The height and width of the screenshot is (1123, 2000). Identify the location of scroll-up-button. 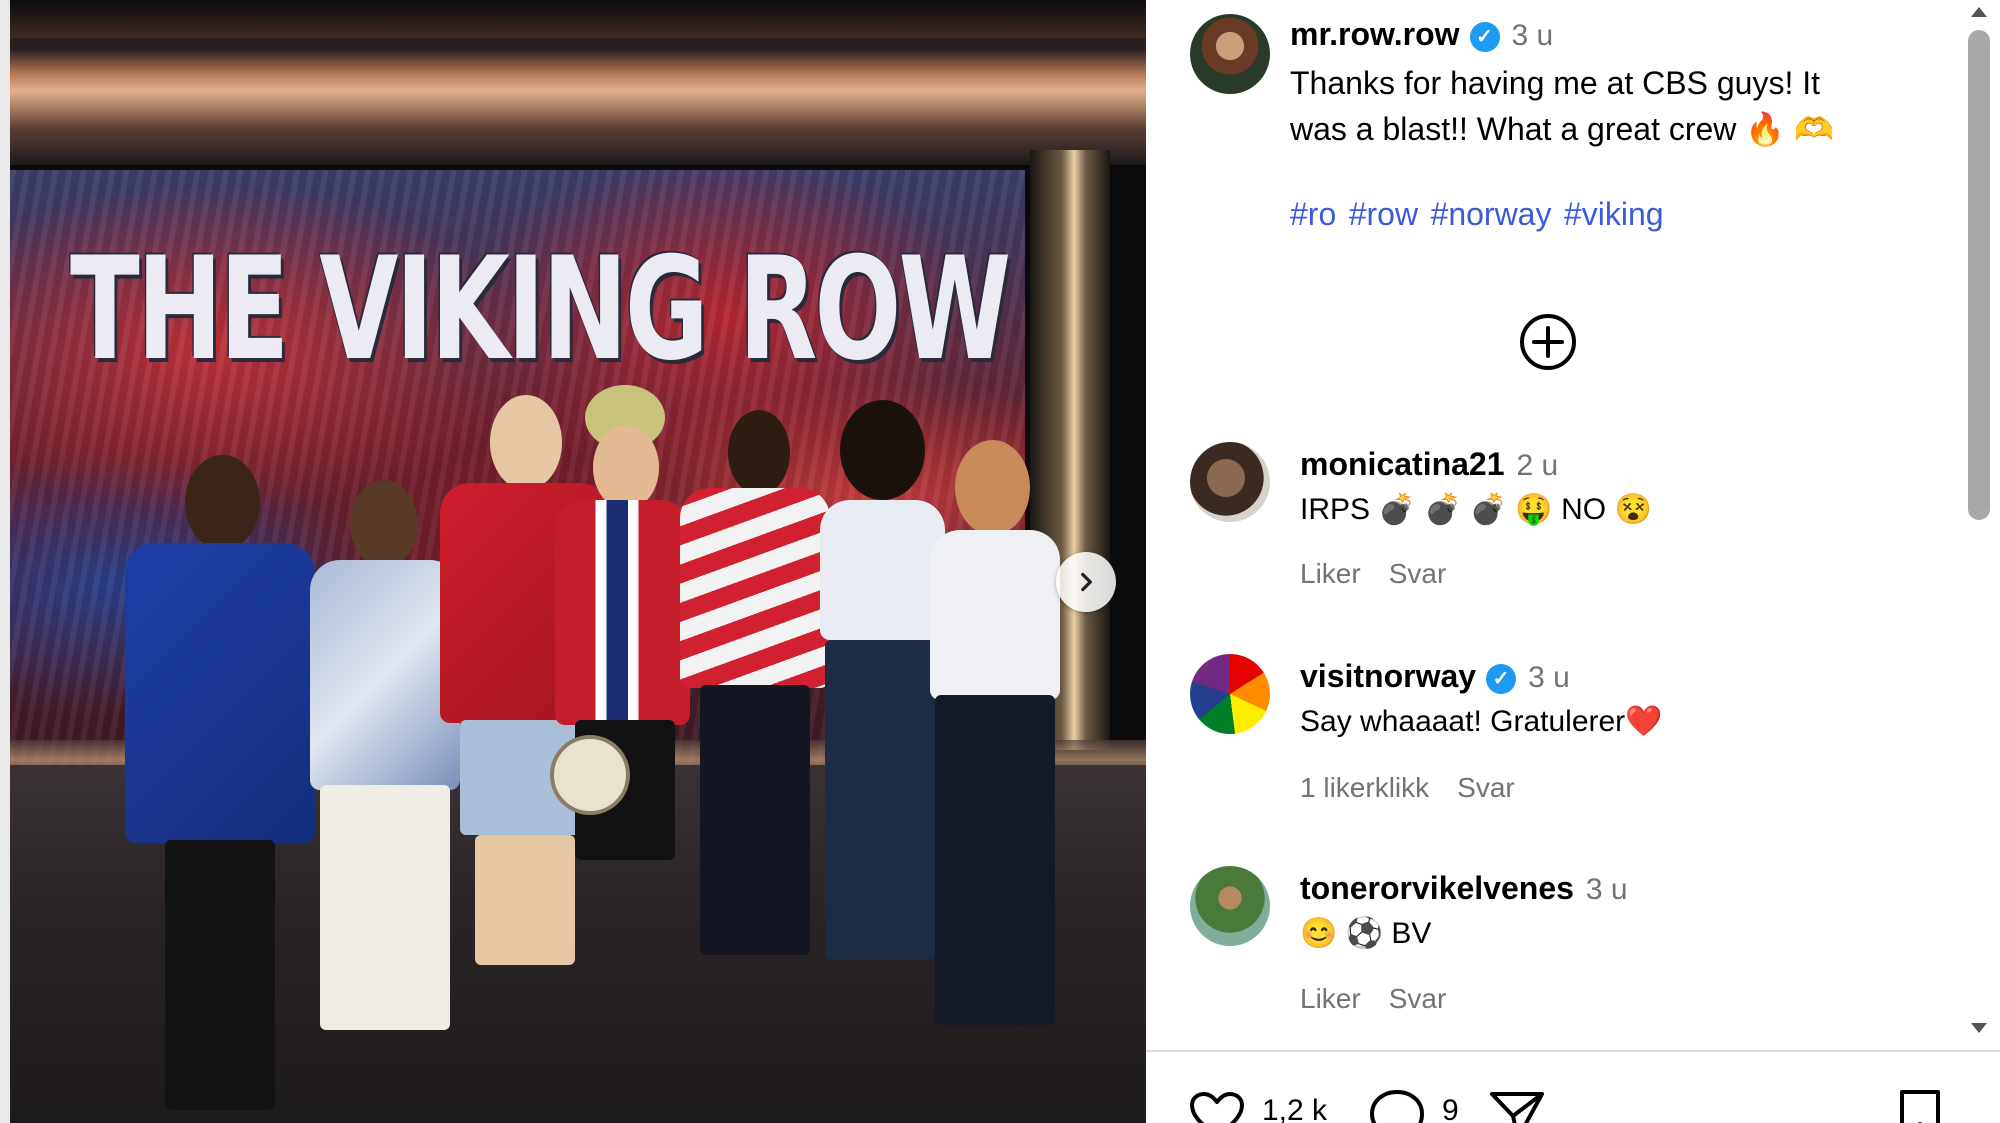
(1979, 12).